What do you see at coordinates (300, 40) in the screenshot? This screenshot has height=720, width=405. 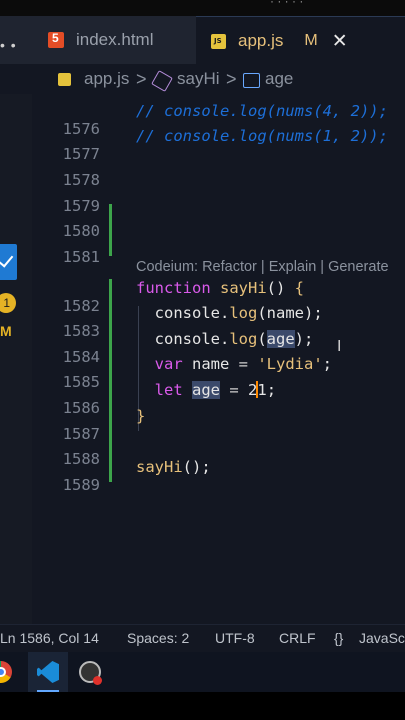 I see `tab-app-js: app.js M ✕` at bounding box center [300, 40].